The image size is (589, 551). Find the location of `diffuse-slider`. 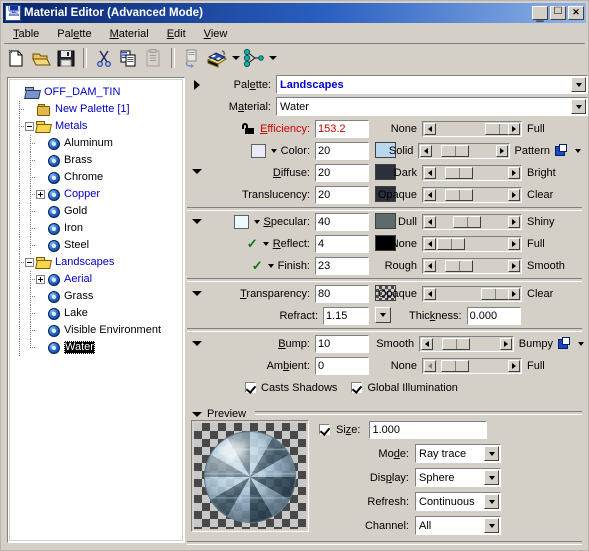

diffuse-slider is located at coordinates (472, 172).